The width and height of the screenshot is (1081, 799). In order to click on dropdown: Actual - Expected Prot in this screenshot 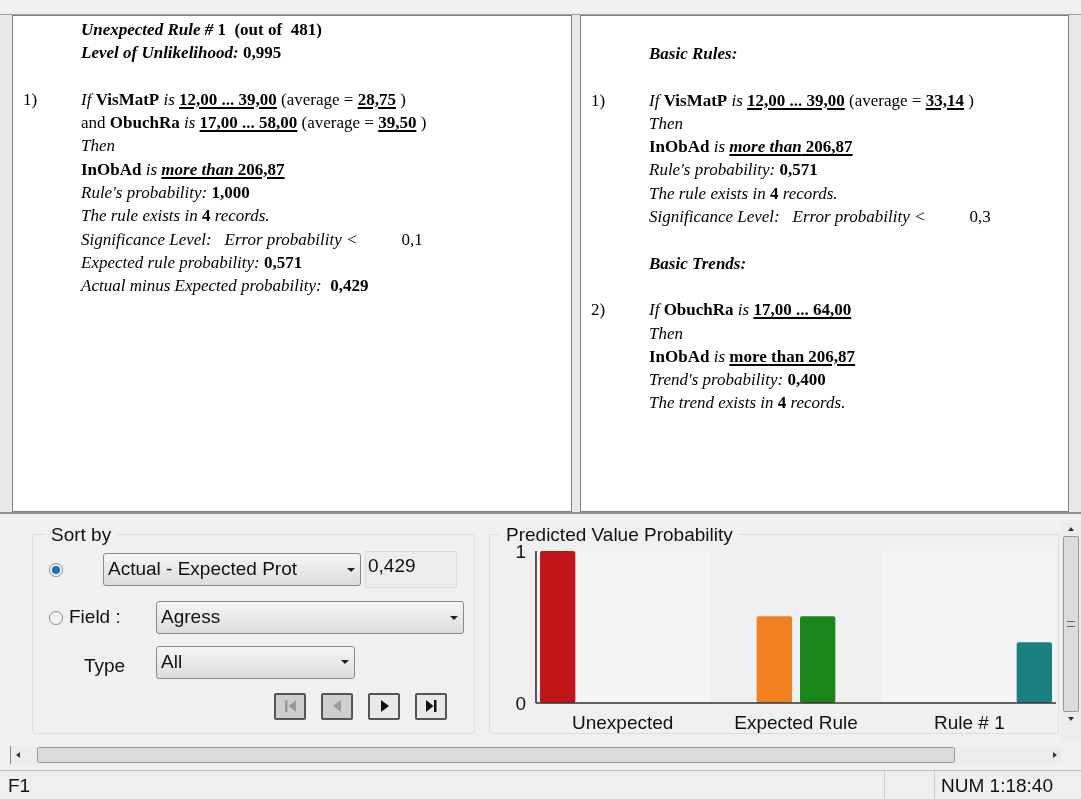, I will do `click(232, 569)`.